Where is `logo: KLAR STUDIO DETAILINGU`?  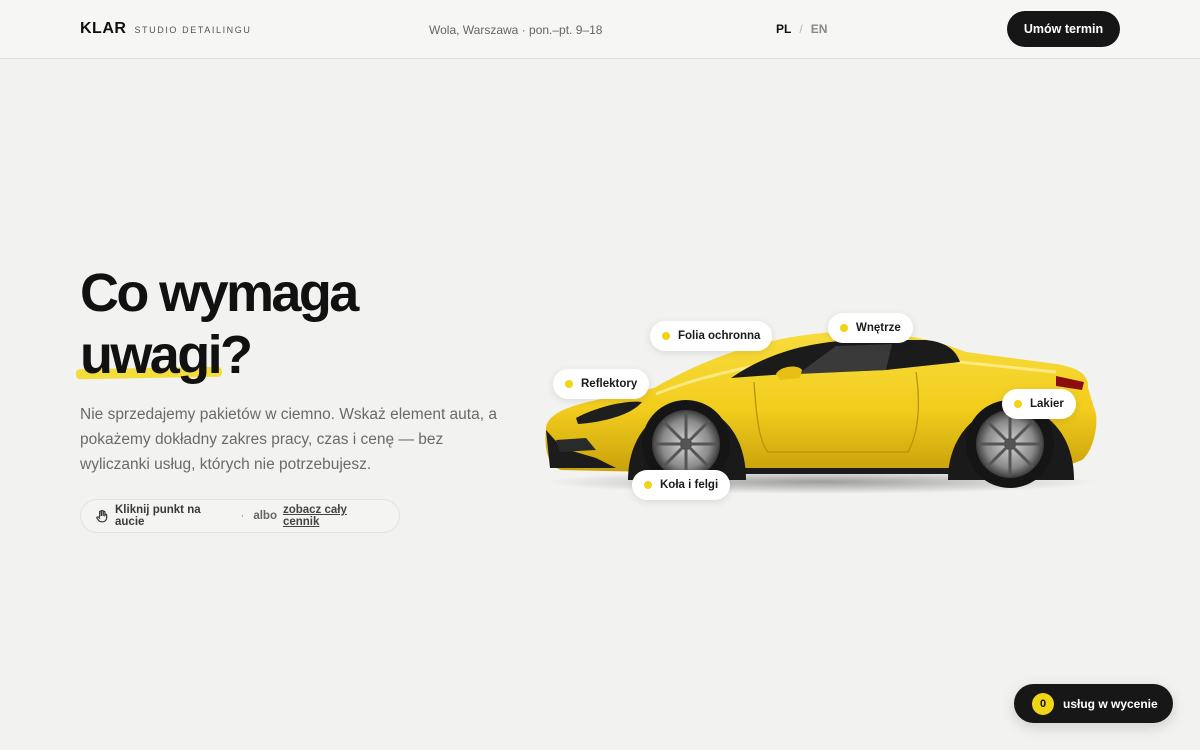 logo: KLAR STUDIO DETAILINGU is located at coordinates (165, 29).